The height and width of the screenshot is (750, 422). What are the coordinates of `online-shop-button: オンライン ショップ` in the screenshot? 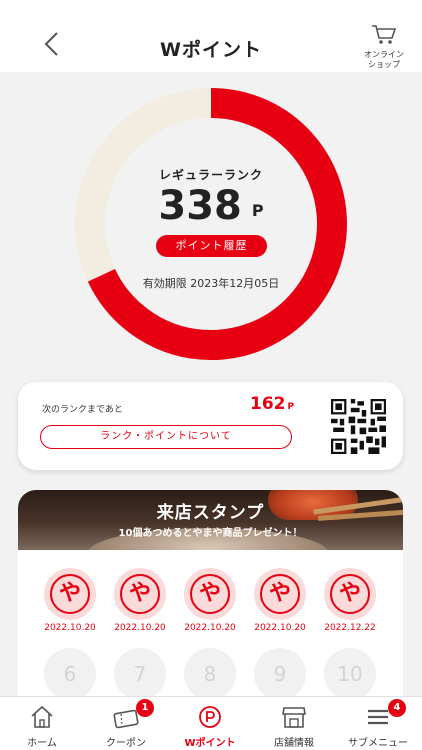 It's located at (384, 47).